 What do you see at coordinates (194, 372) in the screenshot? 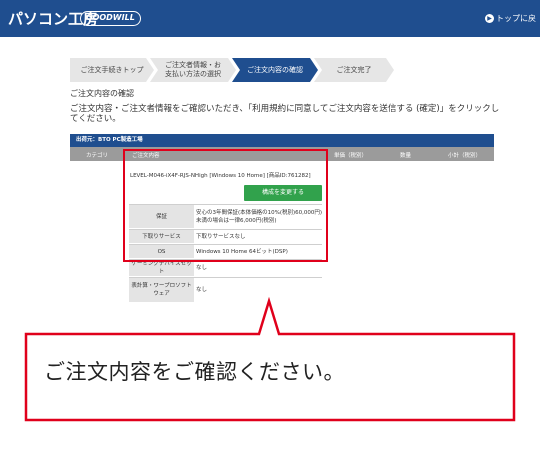
I see `callout-text: ご注文内容をご確認ください。` at bounding box center [194, 372].